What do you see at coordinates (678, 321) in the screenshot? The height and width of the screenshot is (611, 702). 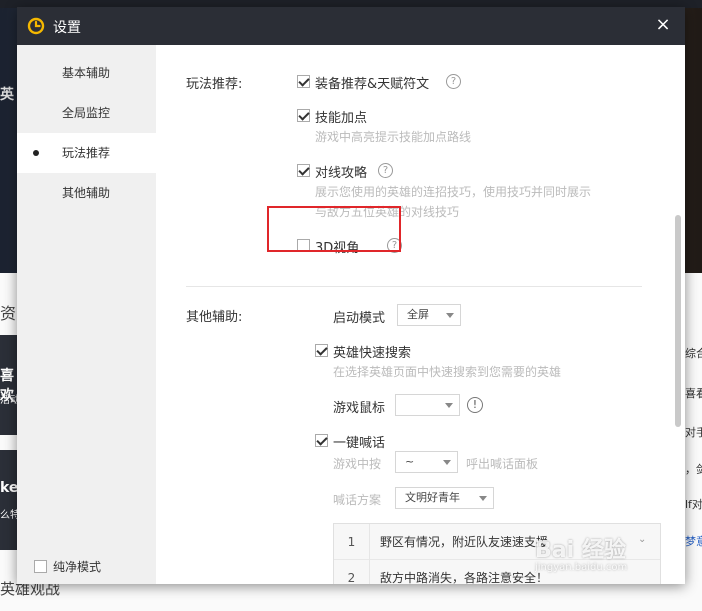 I see `content-scrollbar` at bounding box center [678, 321].